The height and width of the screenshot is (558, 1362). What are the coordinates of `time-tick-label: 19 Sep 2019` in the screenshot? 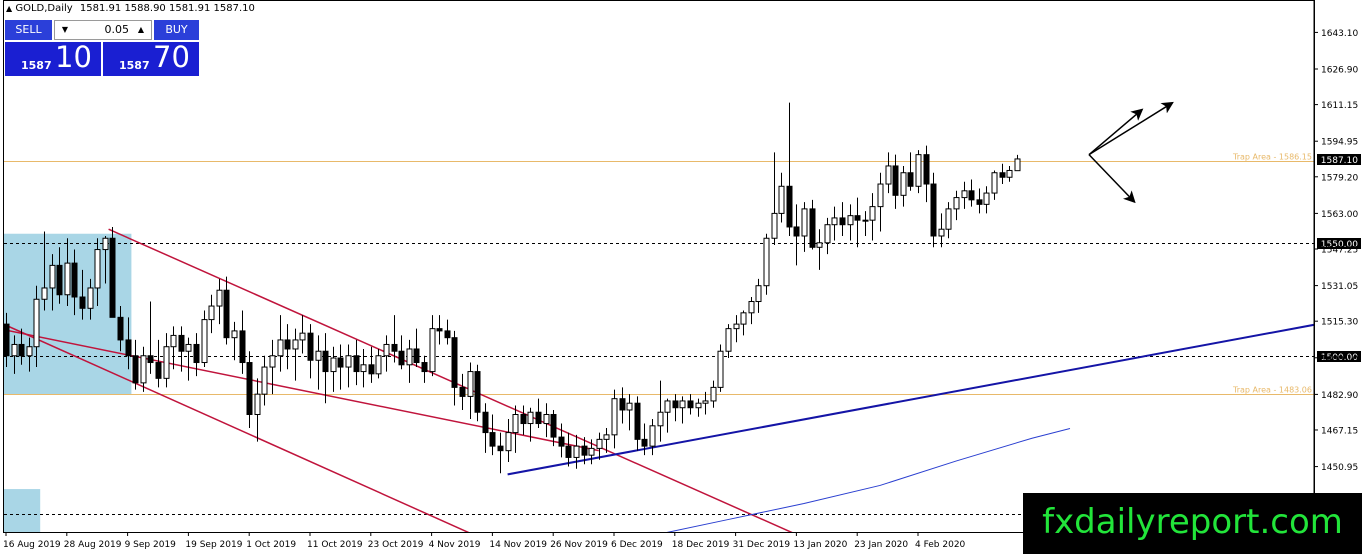 It's located at (213, 545).